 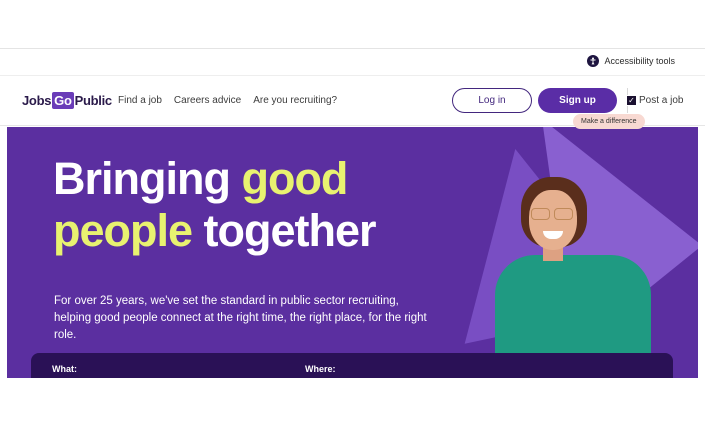 I want to click on accessibility-tools-link: Accessibility tools, so click(x=631, y=61).